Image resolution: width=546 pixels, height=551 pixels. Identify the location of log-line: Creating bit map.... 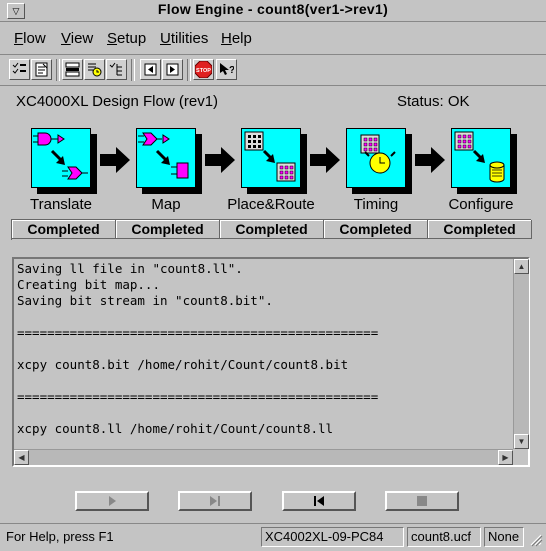
(88, 284).